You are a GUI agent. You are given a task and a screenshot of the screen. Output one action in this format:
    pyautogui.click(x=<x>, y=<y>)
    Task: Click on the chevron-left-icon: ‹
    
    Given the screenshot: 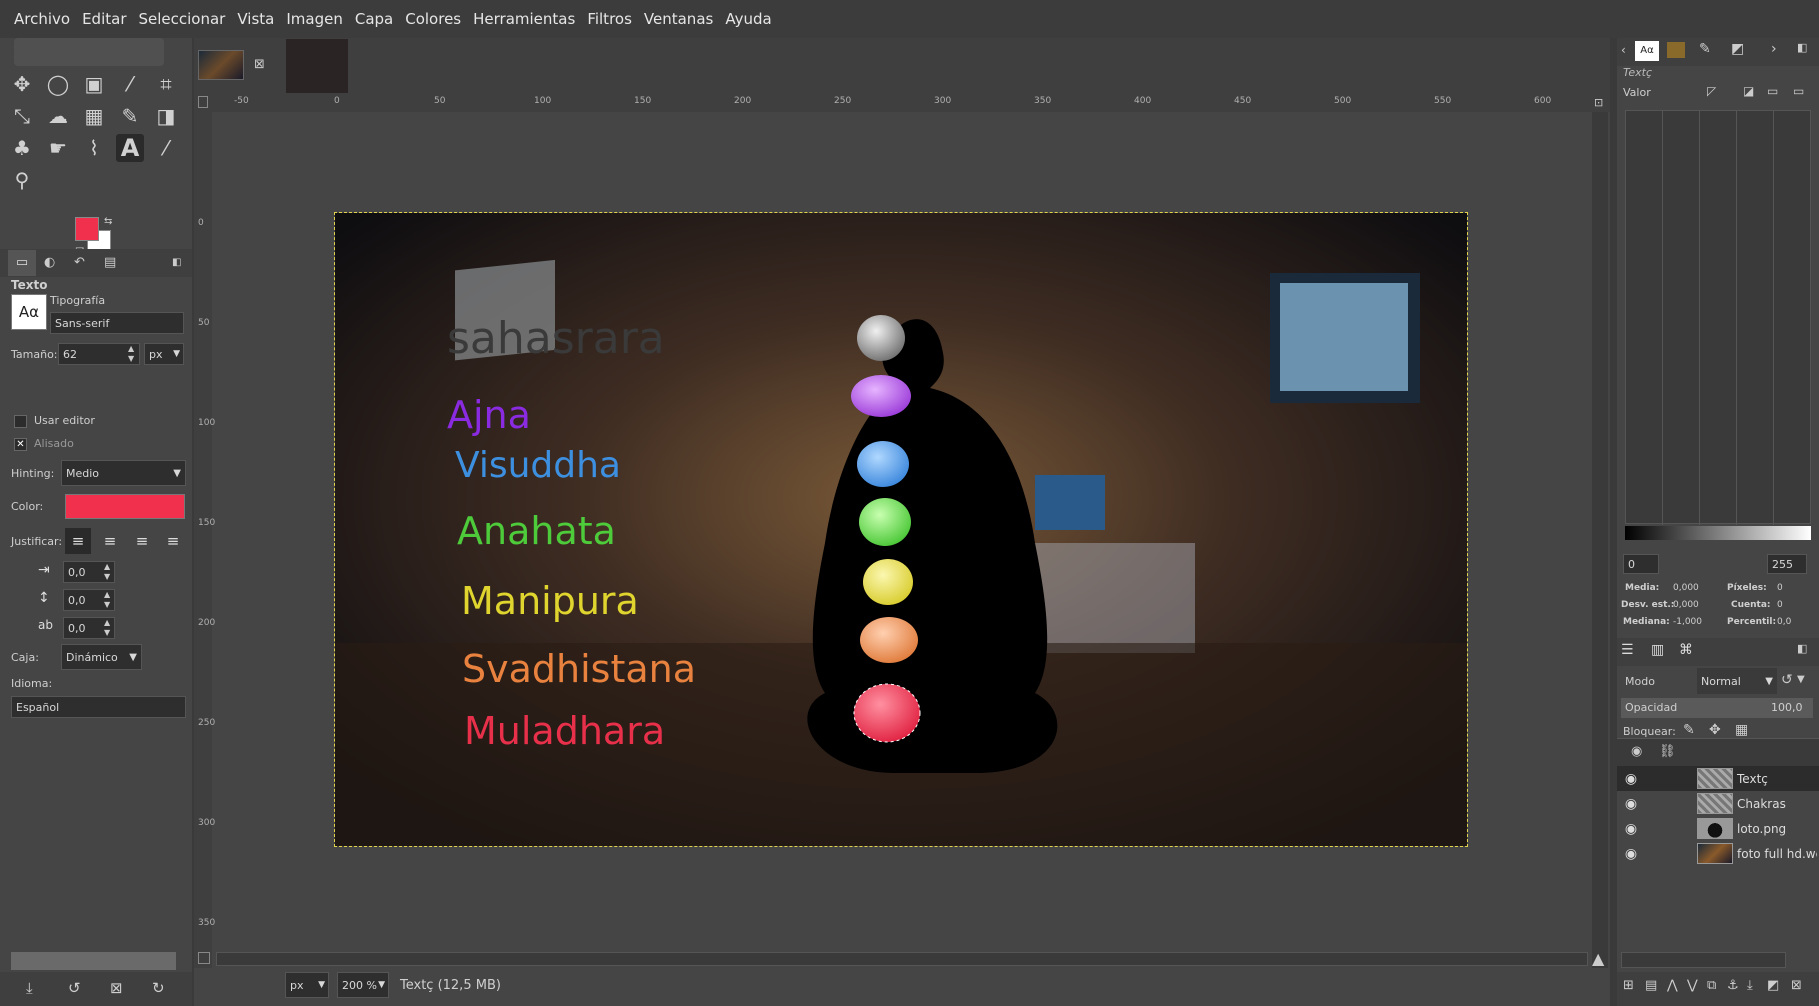 What is the action you would take?
    pyautogui.click(x=1623, y=50)
    